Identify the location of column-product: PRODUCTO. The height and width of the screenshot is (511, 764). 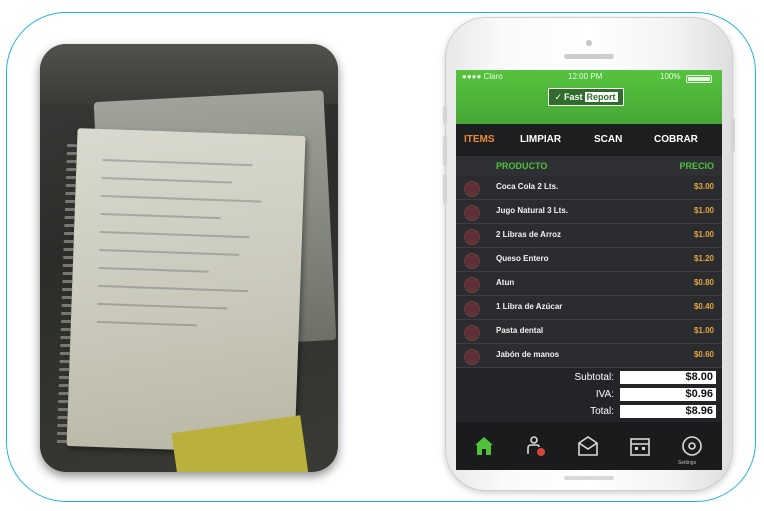
(522, 166).